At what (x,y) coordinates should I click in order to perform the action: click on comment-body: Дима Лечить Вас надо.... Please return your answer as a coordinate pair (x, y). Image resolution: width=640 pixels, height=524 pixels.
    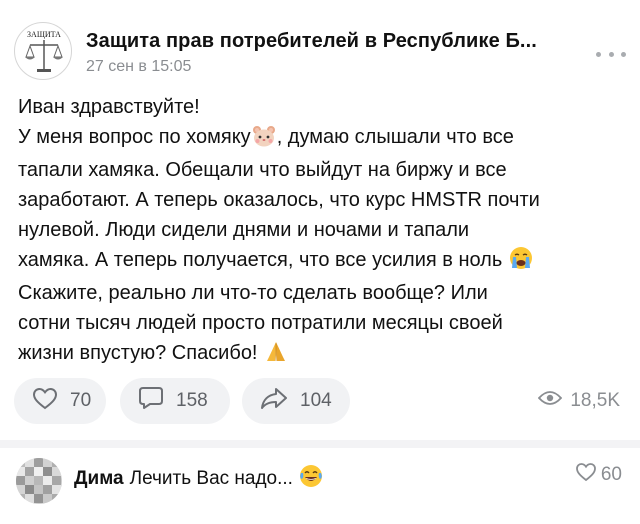
    Looking at the image, I should click on (199, 479).